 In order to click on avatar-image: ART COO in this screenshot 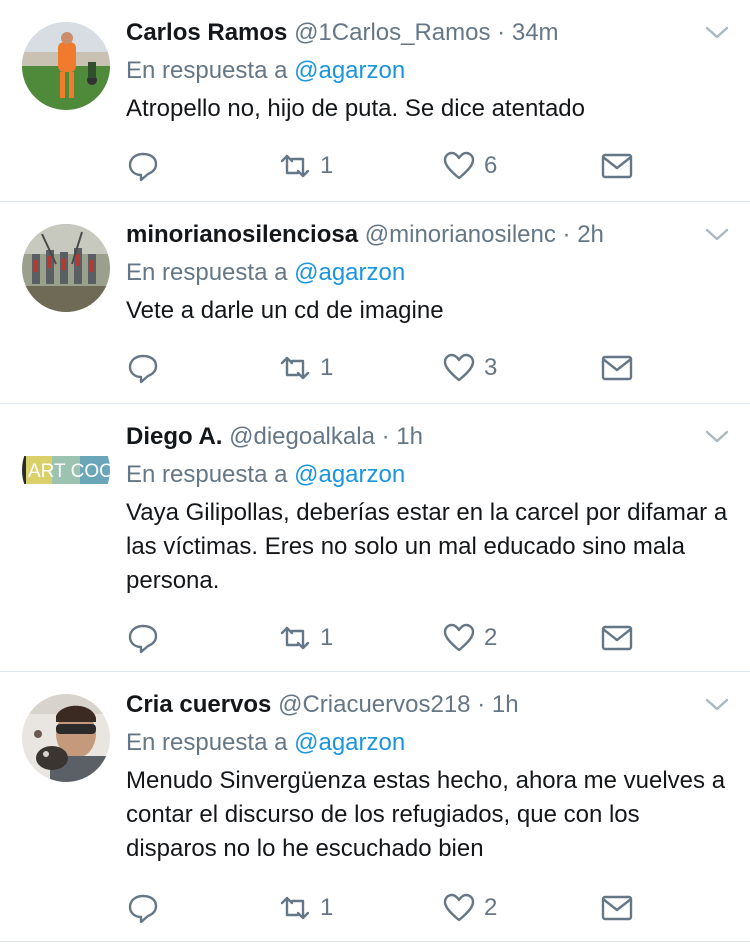, I will do `click(66, 470)`.